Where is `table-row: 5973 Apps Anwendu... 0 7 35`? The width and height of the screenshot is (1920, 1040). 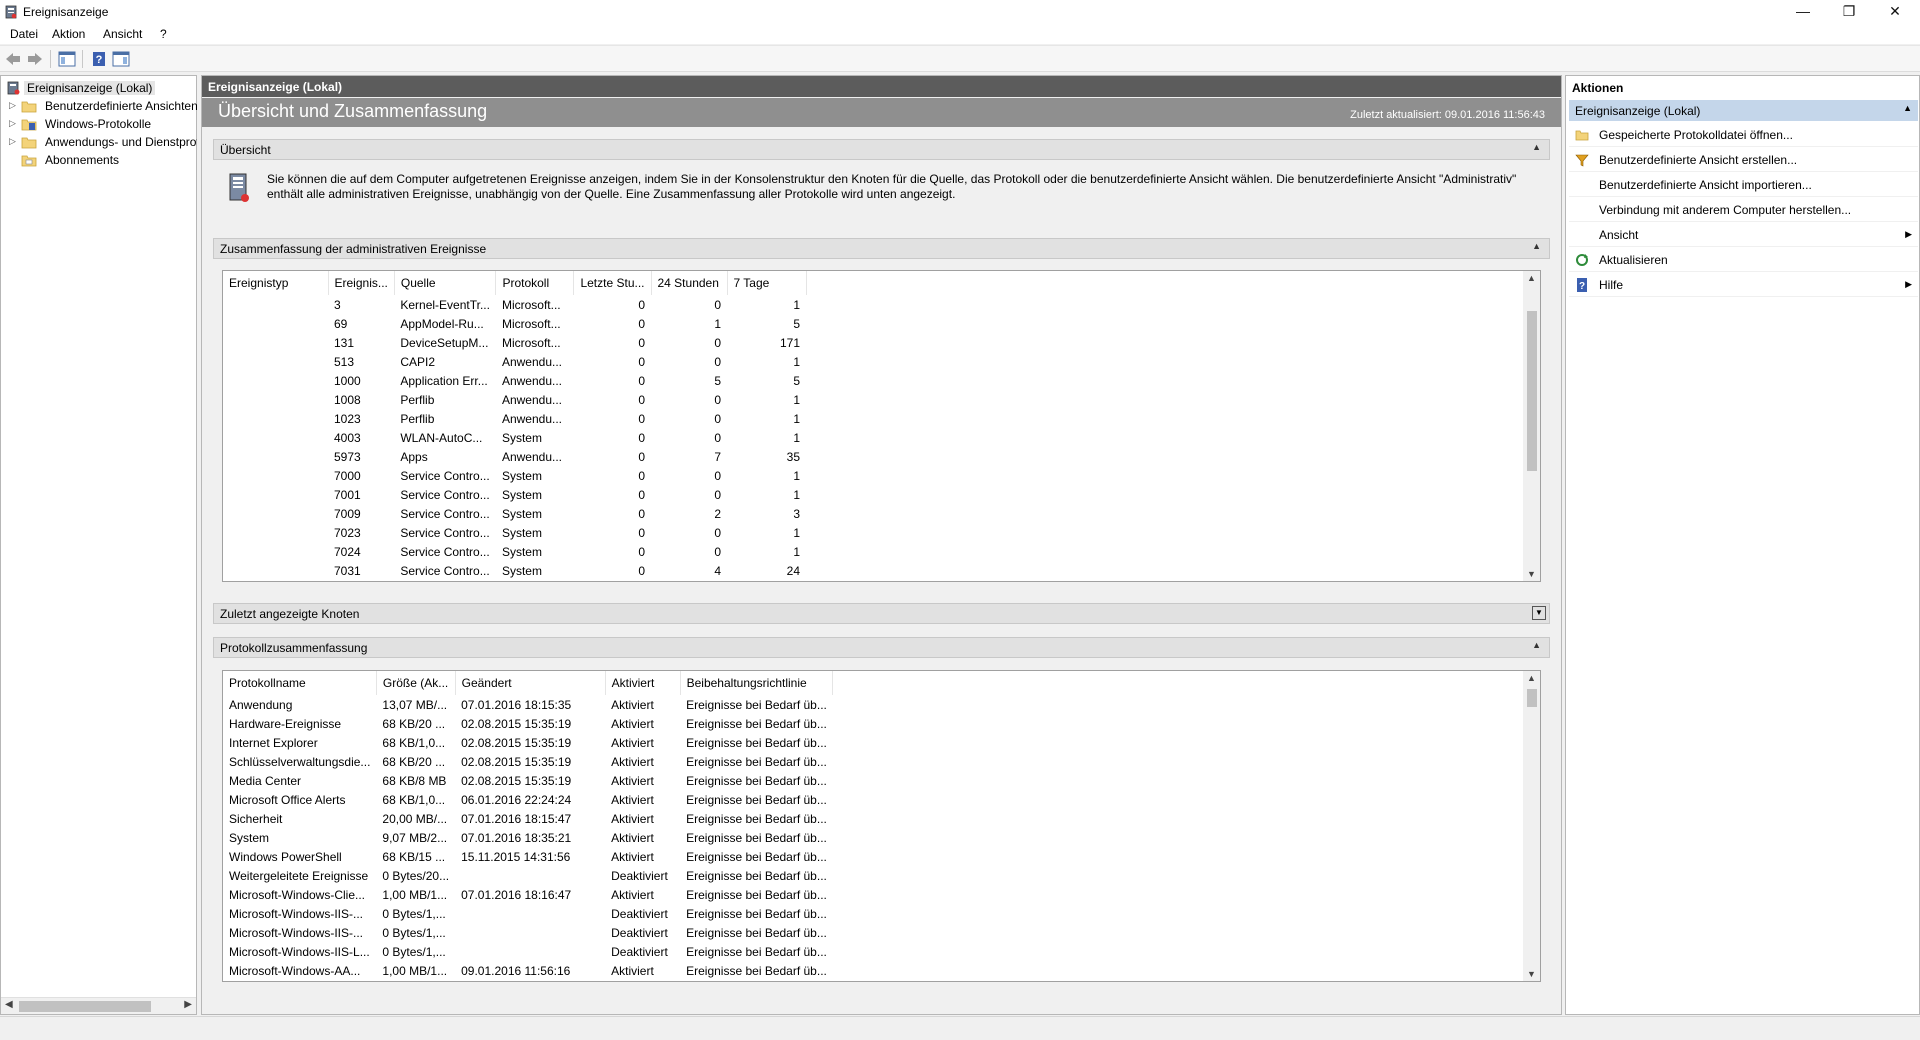 table-row: 5973 Apps Anwendu... 0 7 35 is located at coordinates (514, 456).